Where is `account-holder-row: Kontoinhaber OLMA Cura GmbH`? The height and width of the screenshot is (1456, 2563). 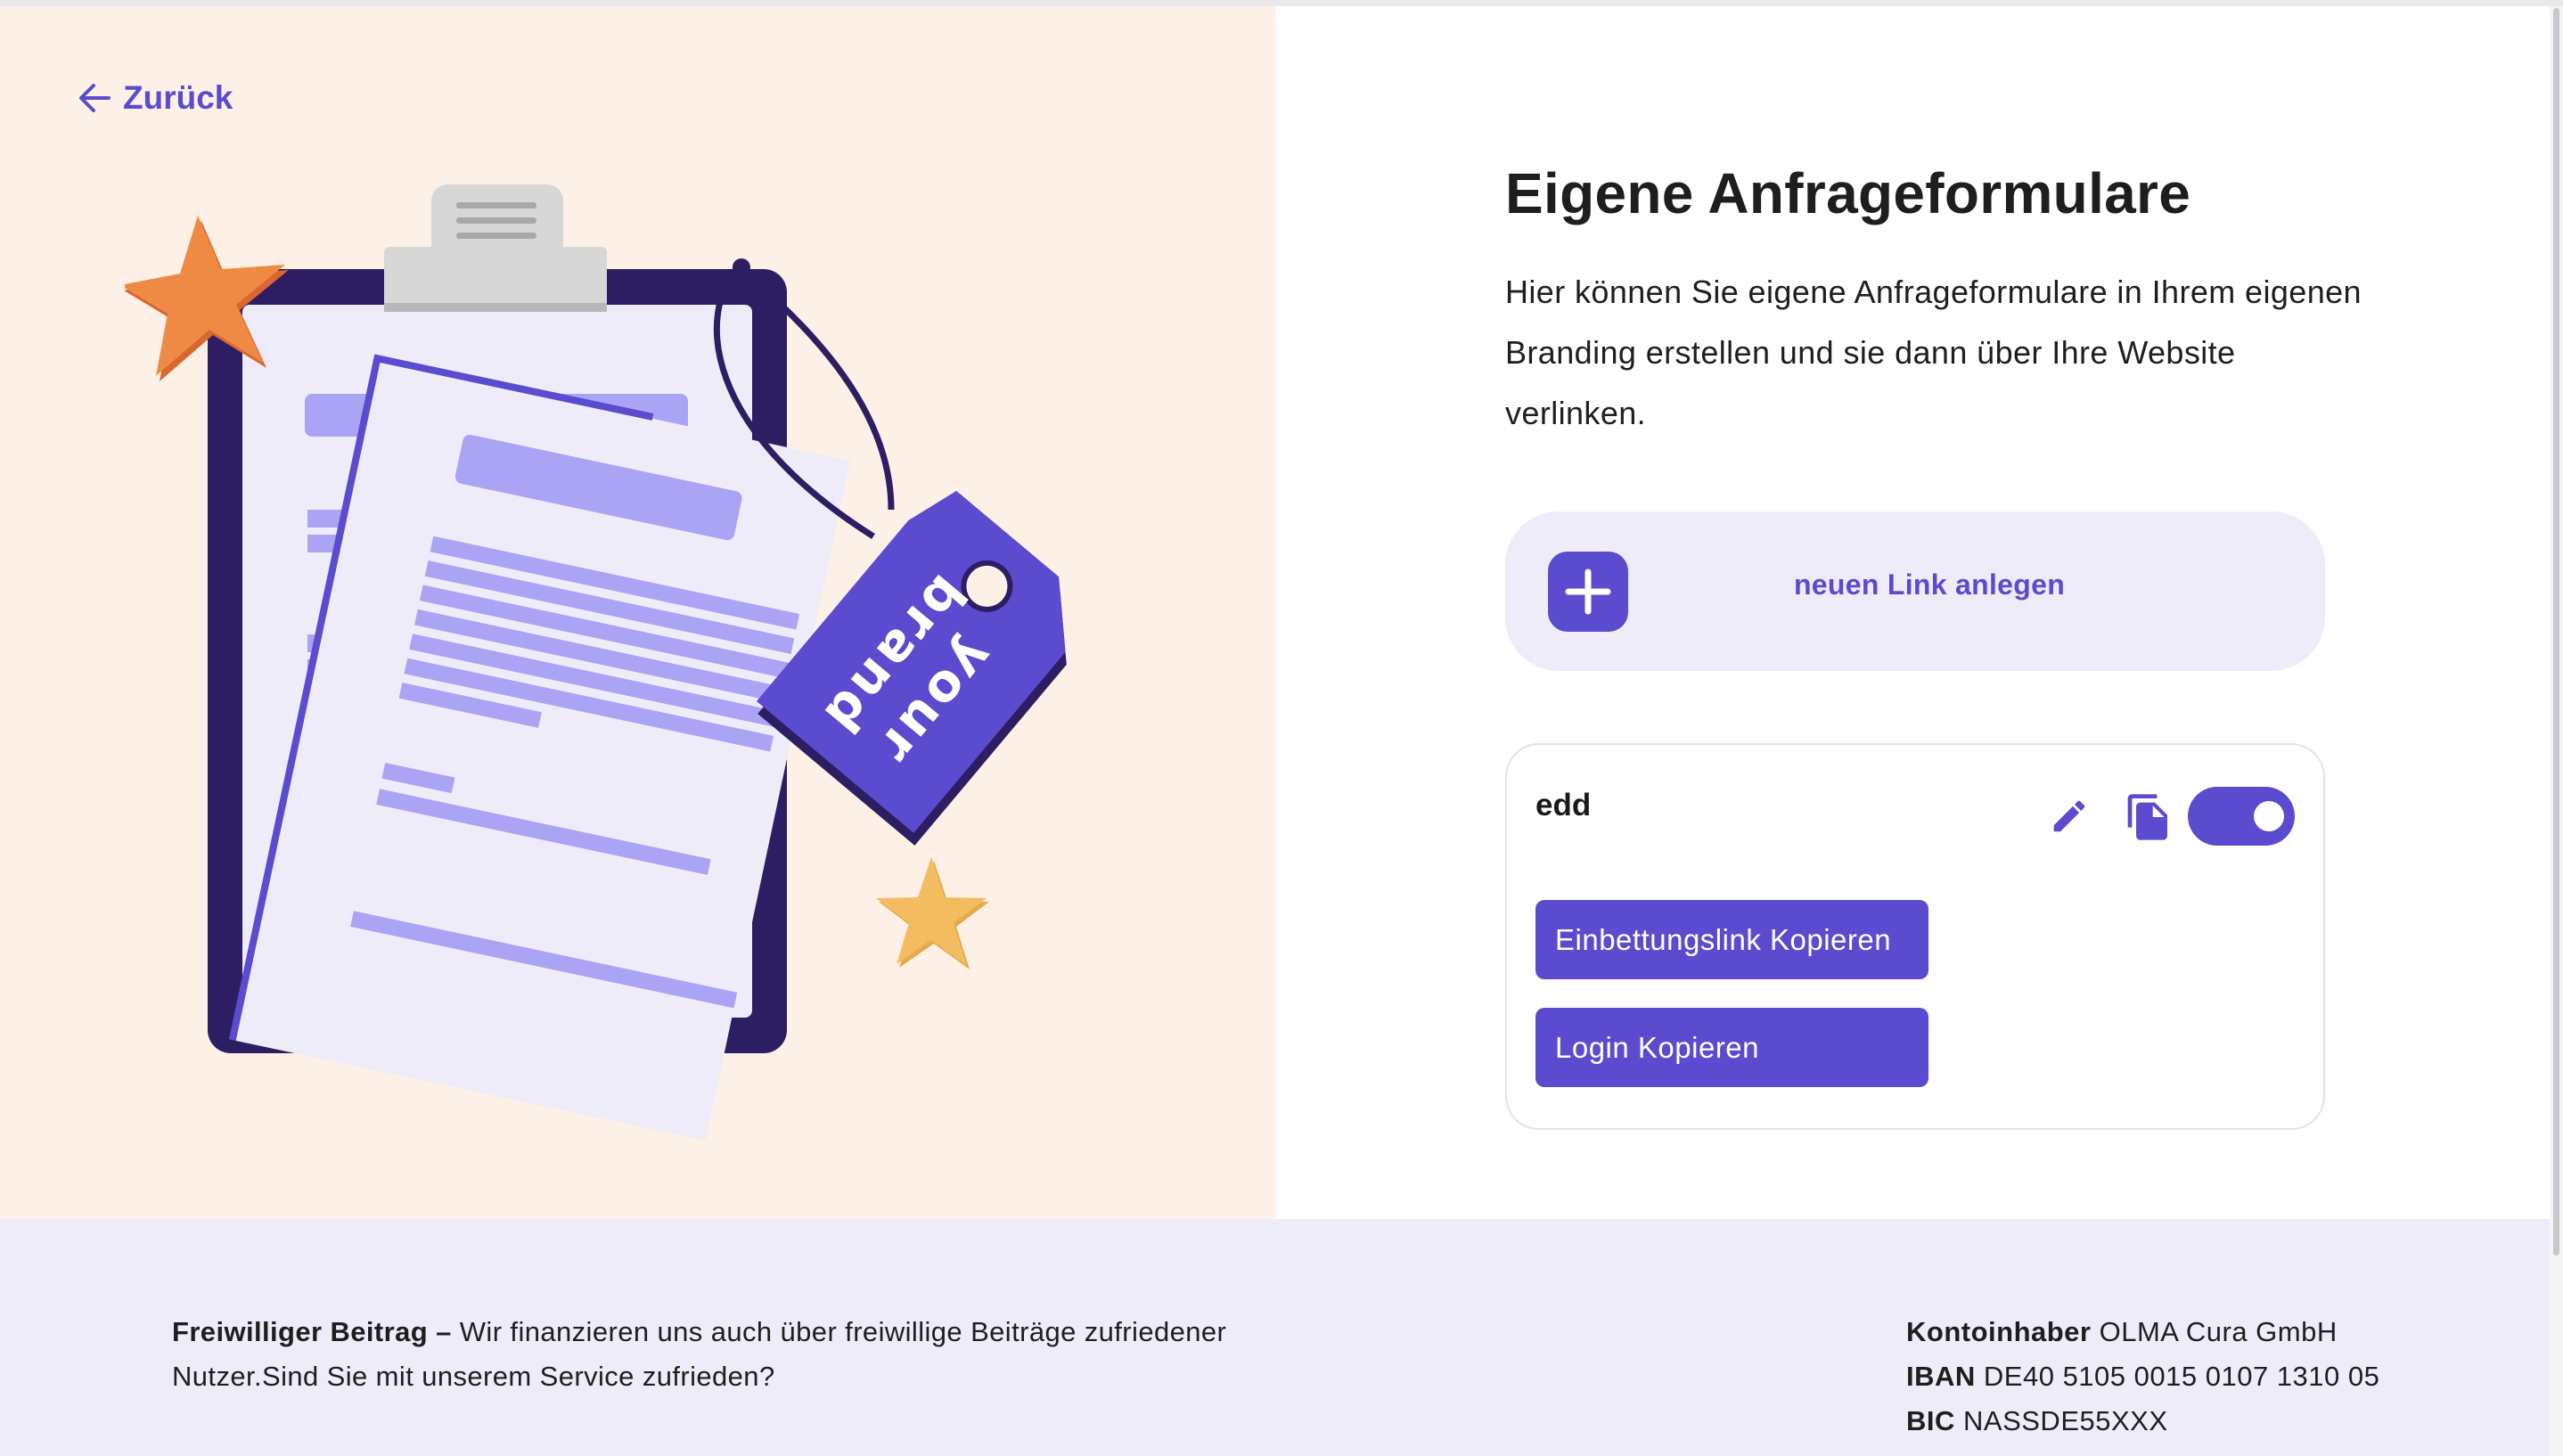 account-holder-row: Kontoinhaber OLMA Cura GmbH is located at coordinates (2122, 1331).